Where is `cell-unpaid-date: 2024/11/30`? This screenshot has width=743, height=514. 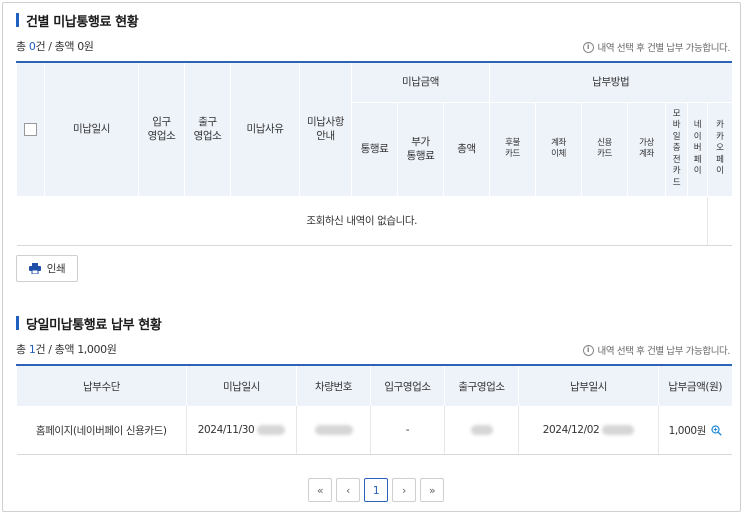 cell-unpaid-date: 2024/11/30 is located at coordinates (241, 430).